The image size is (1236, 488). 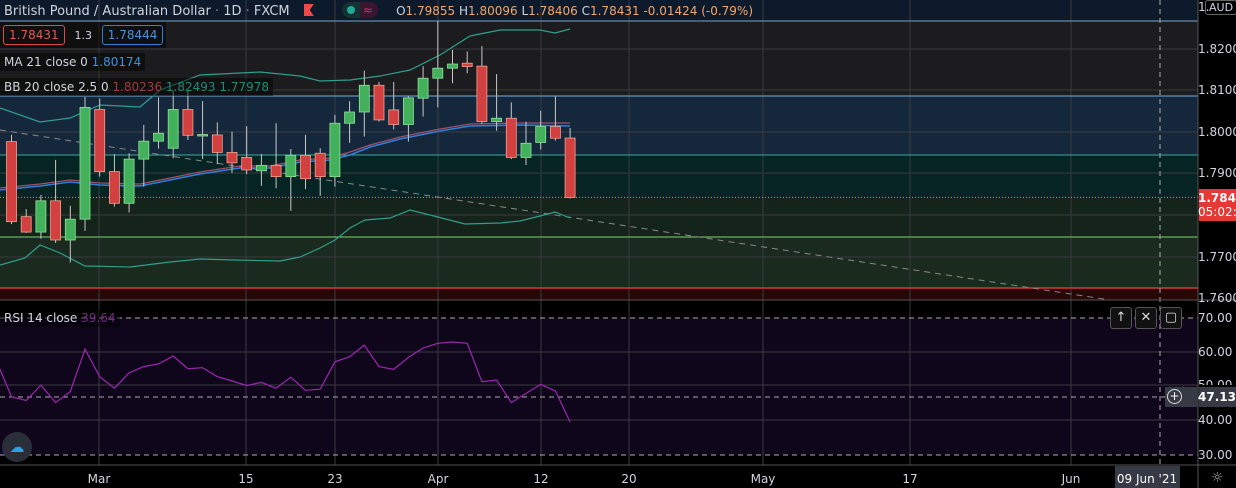 I want to click on spread: 1.3, so click(x=83, y=35).